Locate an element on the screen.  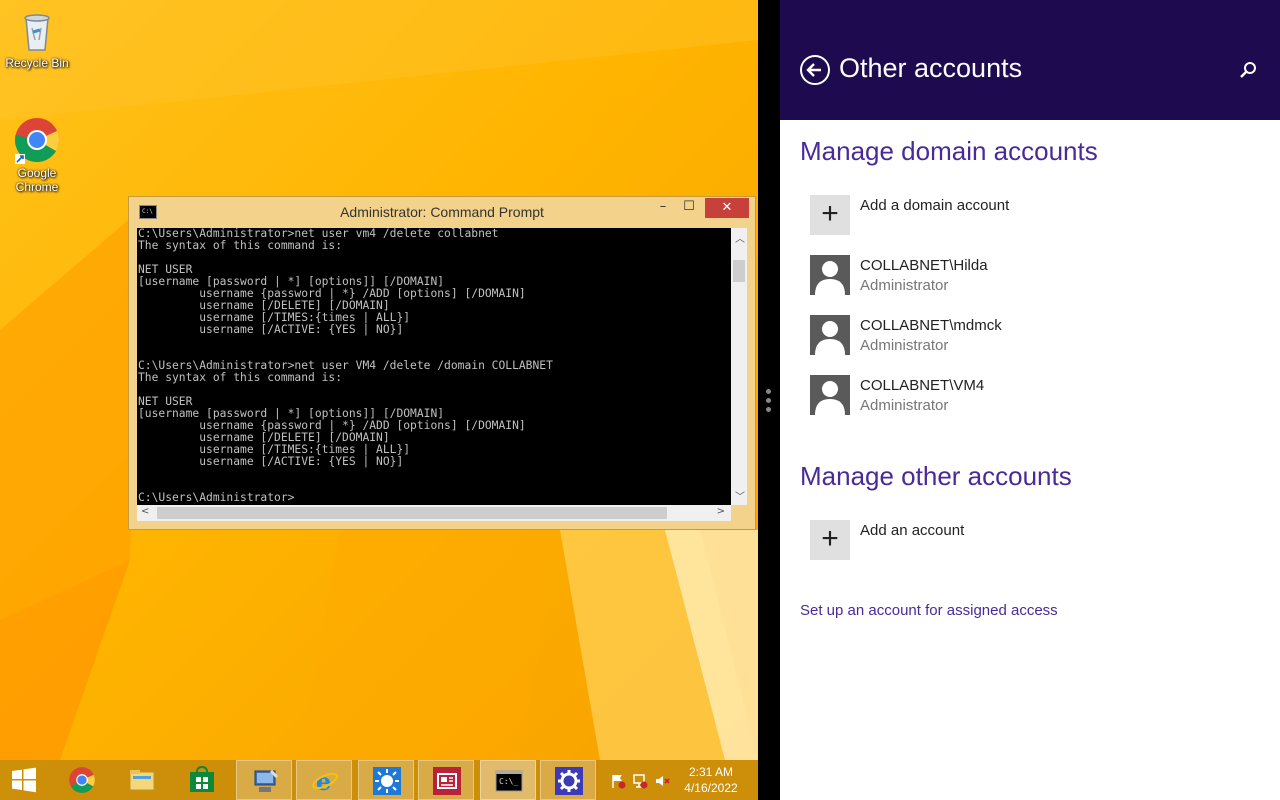
start-button is located at coordinates (28, 780).